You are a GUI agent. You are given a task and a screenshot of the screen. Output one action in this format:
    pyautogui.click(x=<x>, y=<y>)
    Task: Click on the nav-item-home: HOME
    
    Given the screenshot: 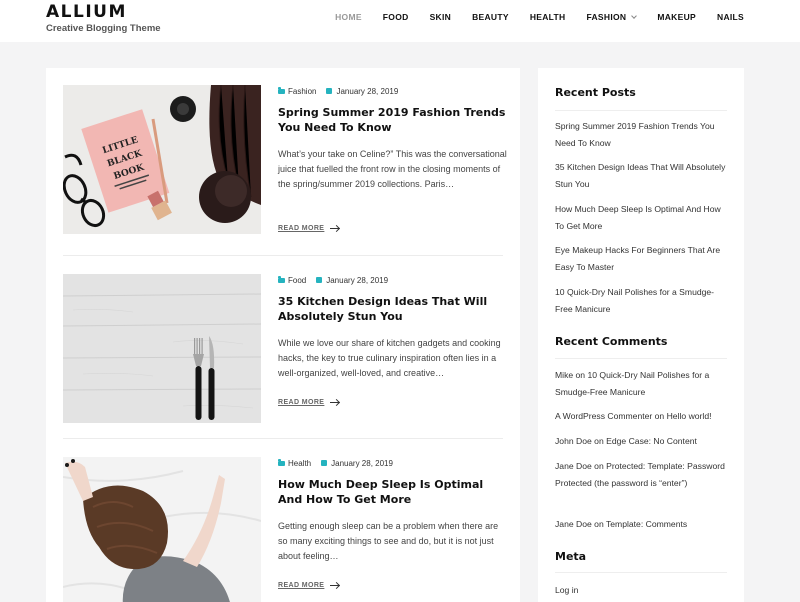 What is the action you would take?
    pyautogui.click(x=348, y=17)
    